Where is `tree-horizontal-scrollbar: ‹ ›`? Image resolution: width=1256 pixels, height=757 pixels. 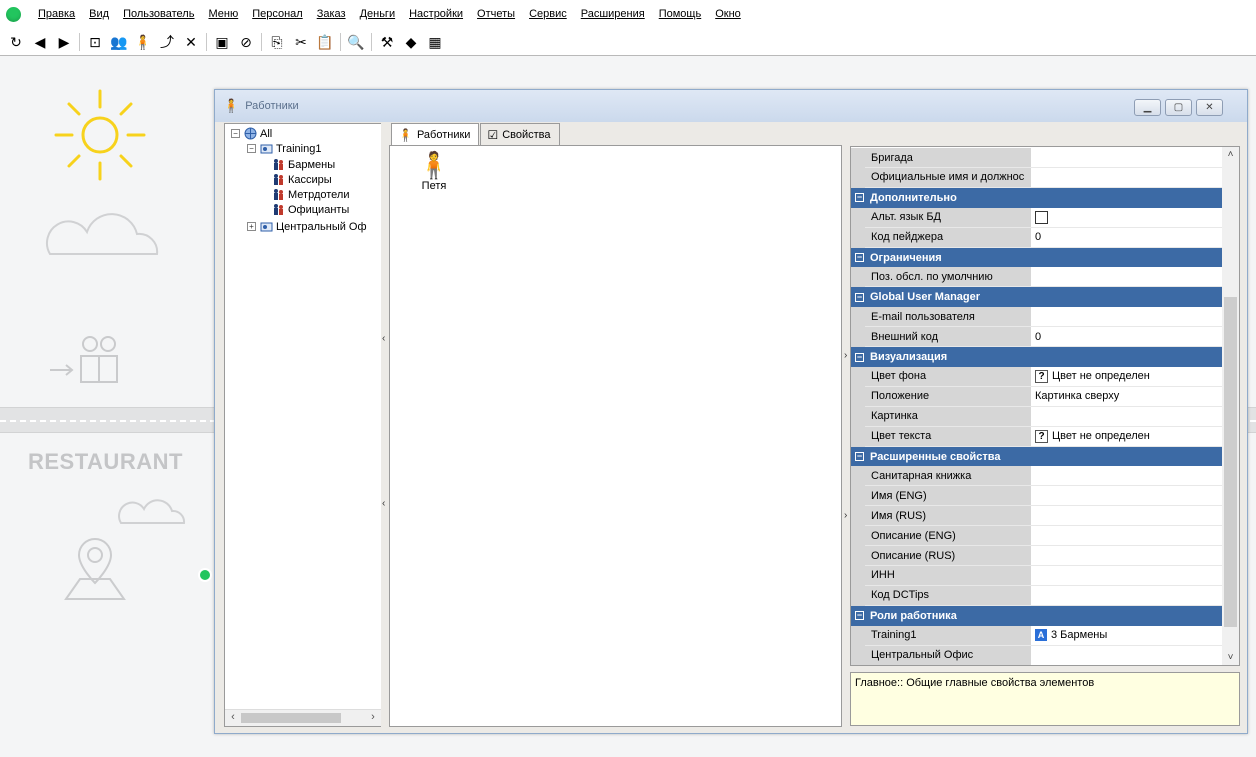 tree-horizontal-scrollbar: ‹ › is located at coordinates (303, 717).